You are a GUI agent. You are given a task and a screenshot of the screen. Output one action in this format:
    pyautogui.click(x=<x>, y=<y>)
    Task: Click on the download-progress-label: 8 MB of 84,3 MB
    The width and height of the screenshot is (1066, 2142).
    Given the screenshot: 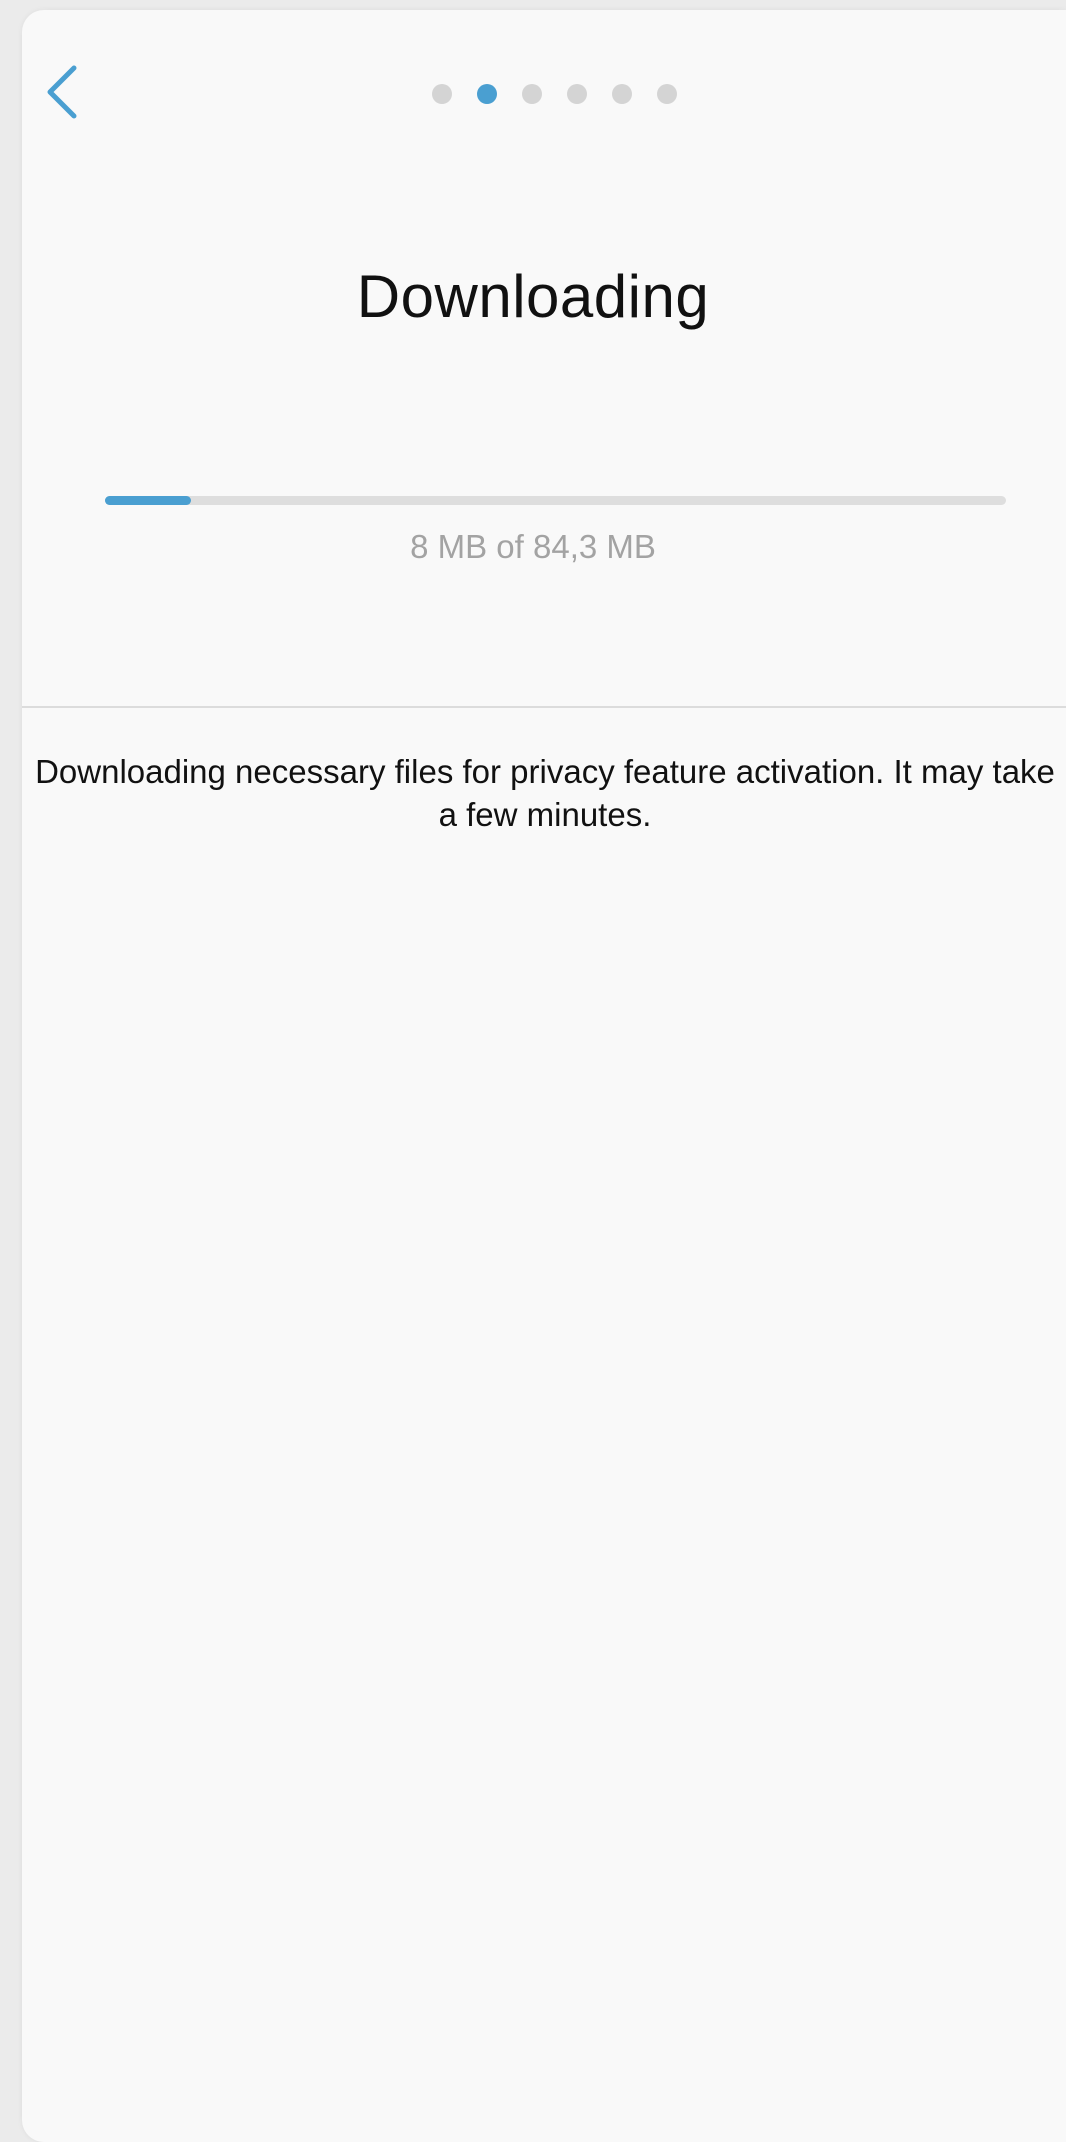 What is the action you would take?
    pyautogui.click(x=533, y=546)
    